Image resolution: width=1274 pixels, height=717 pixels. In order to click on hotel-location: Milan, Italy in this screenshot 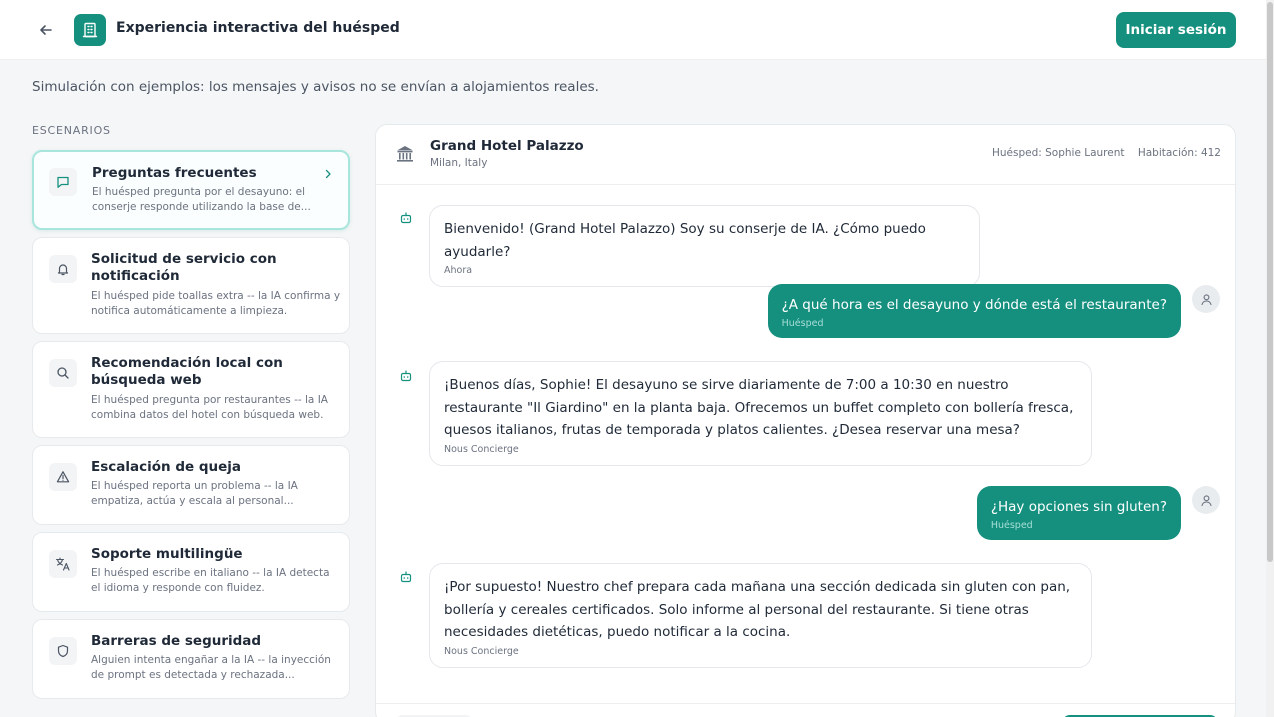, I will do `click(459, 163)`.